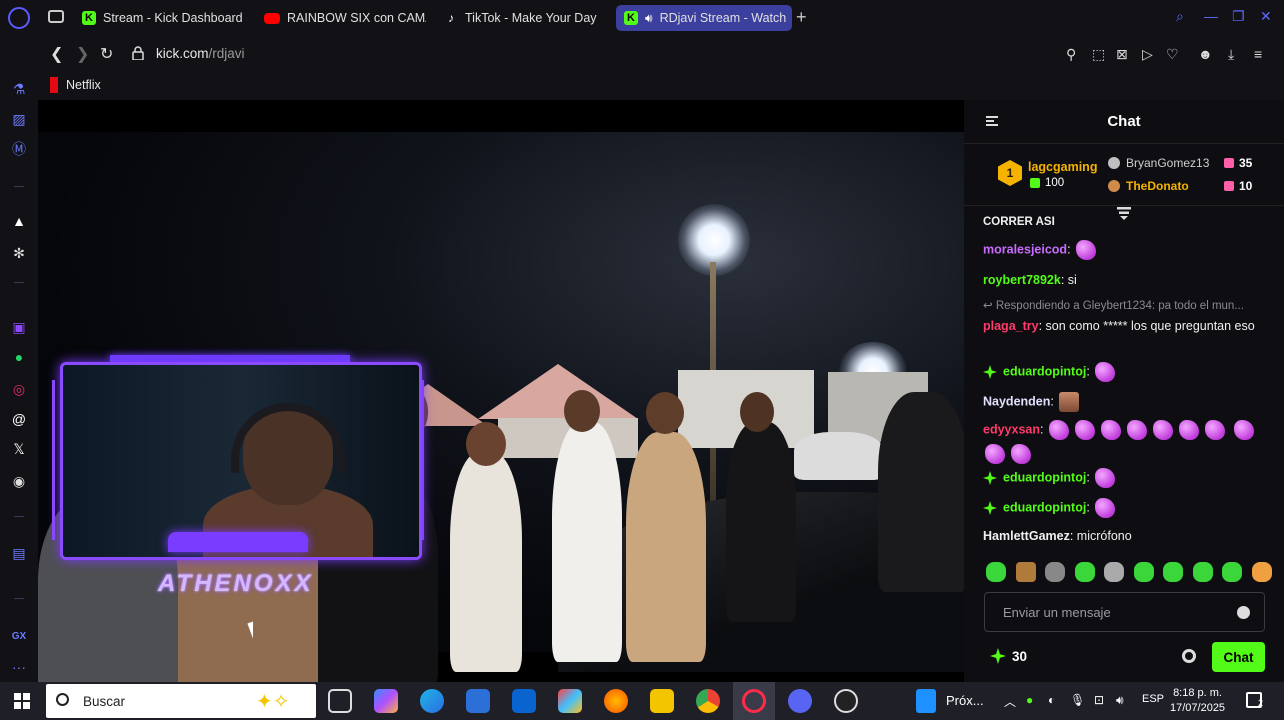 The image size is (1284, 720). I want to click on play-icon: ▷, so click(1147, 54).